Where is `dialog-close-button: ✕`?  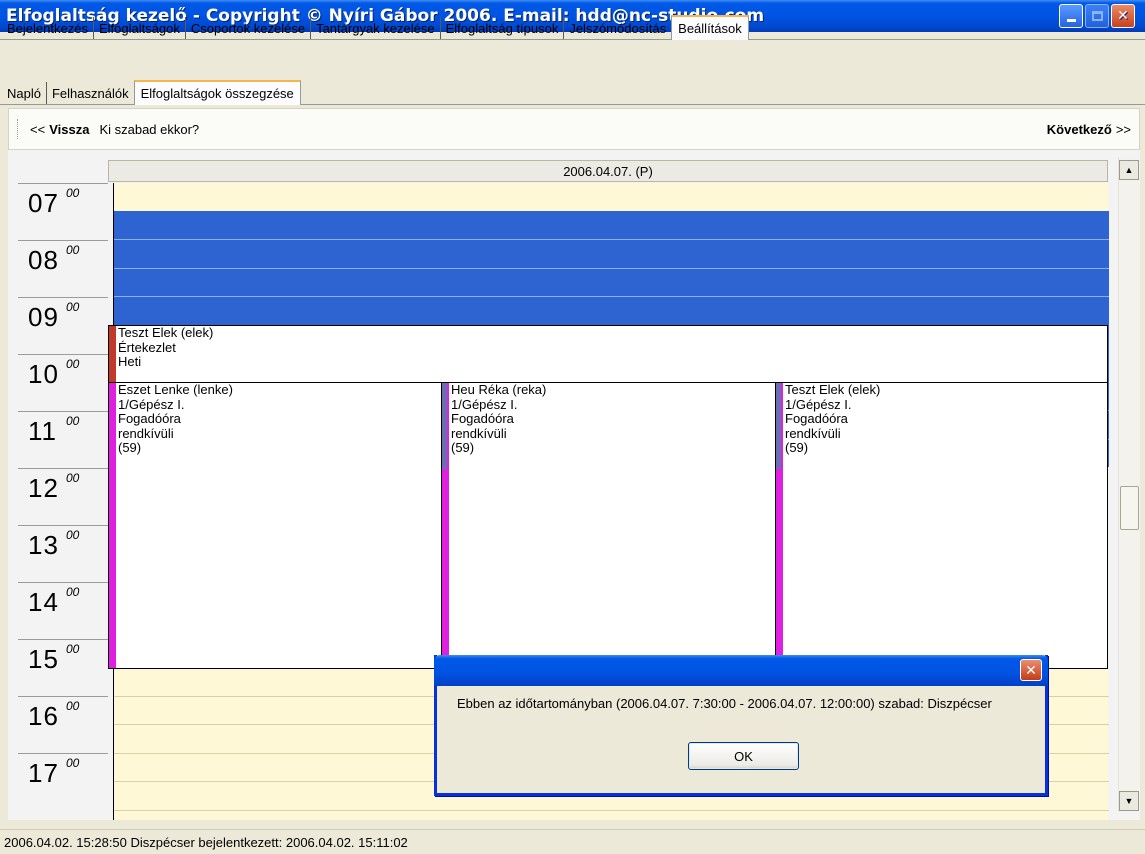 dialog-close-button: ✕ is located at coordinates (1031, 670).